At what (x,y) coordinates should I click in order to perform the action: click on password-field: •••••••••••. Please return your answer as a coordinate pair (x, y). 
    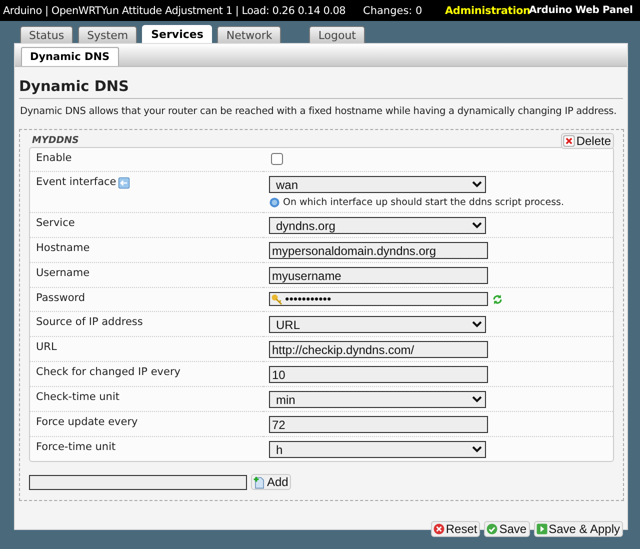
    Looking at the image, I should click on (378, 299).